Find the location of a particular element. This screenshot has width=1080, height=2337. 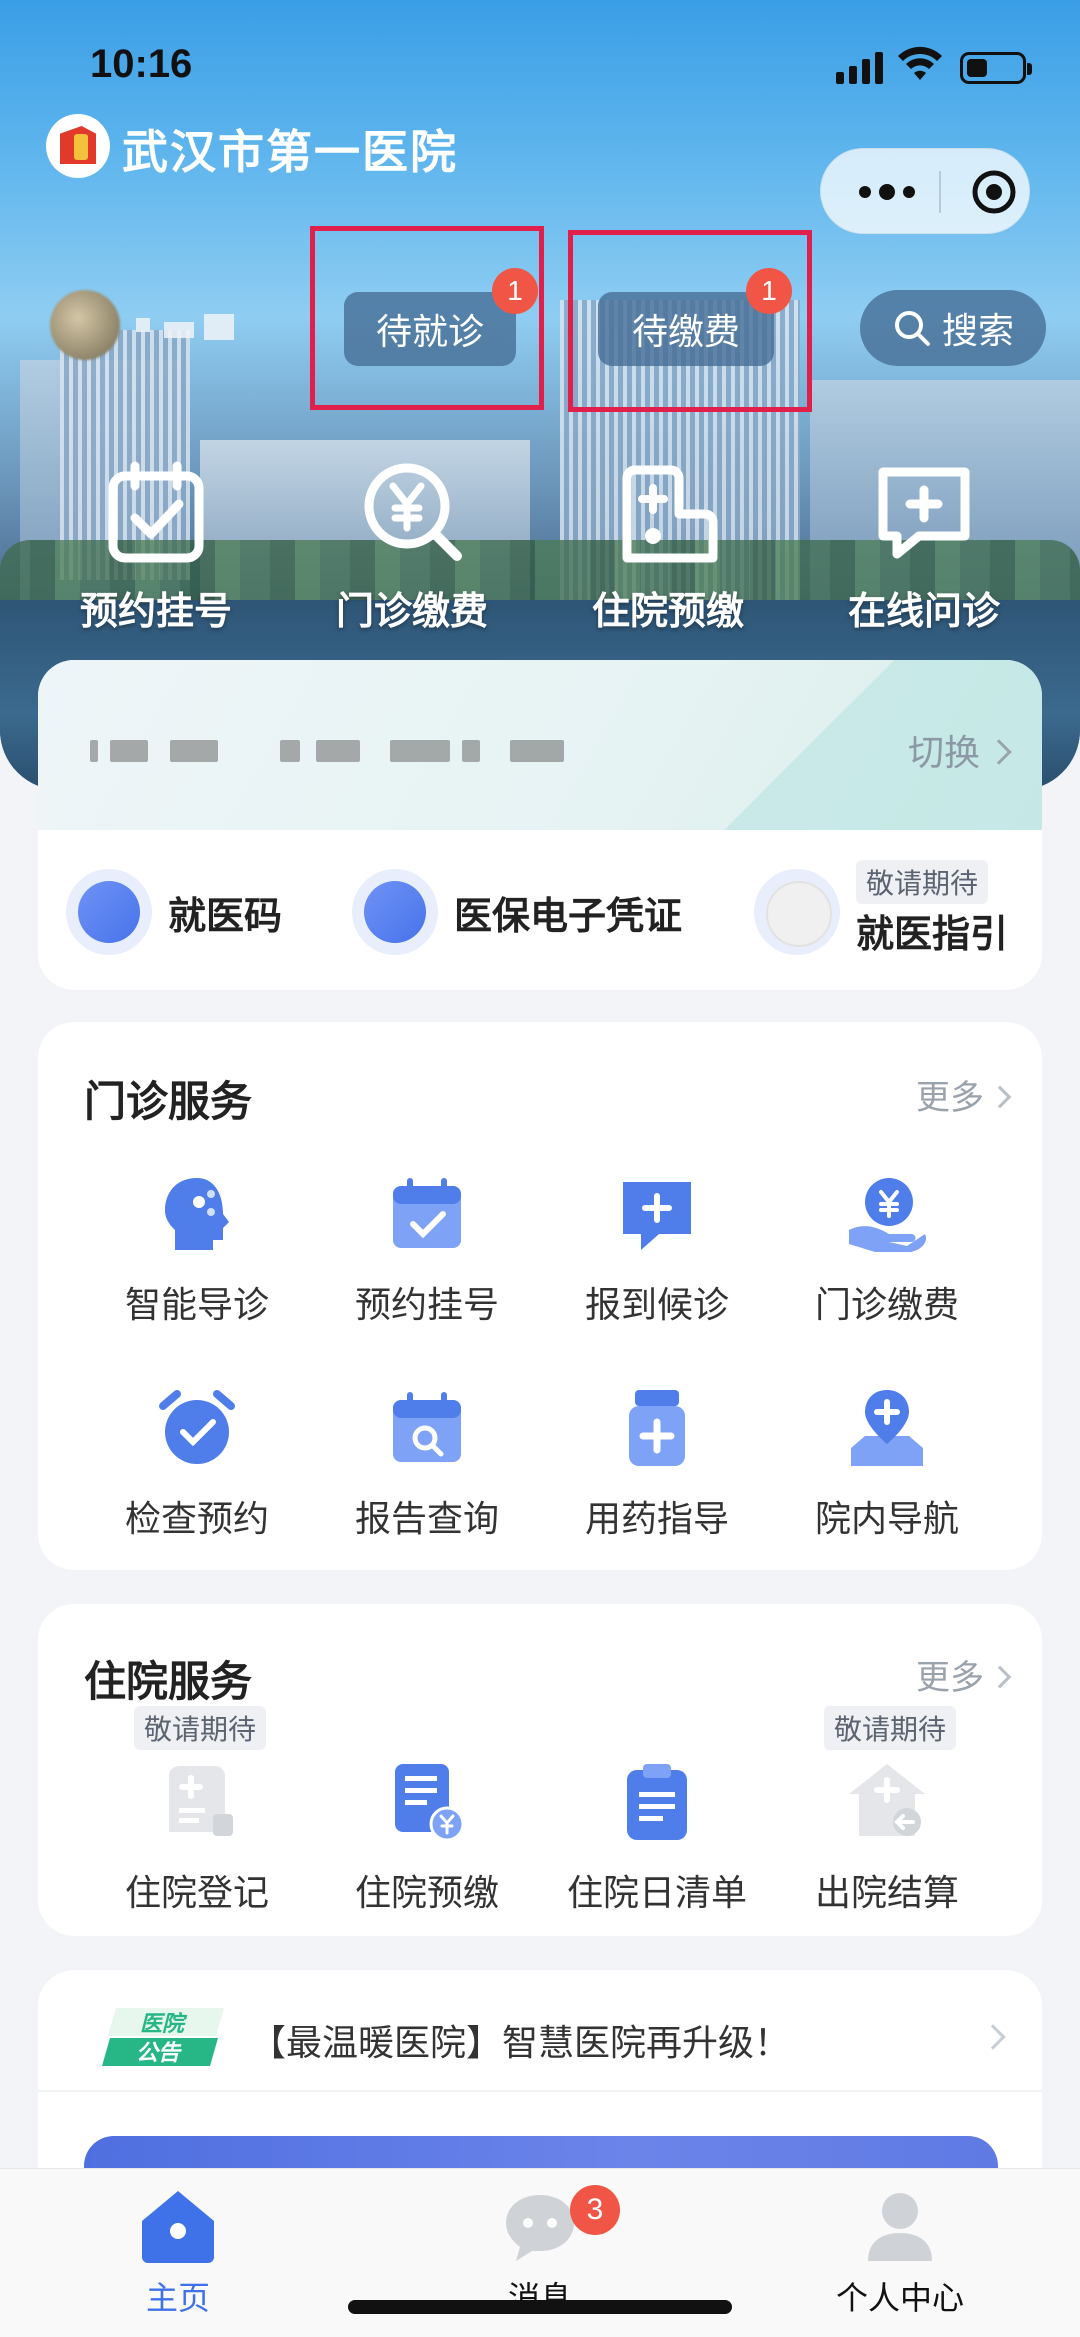

compass-icon is located at coordinates (797, 912).